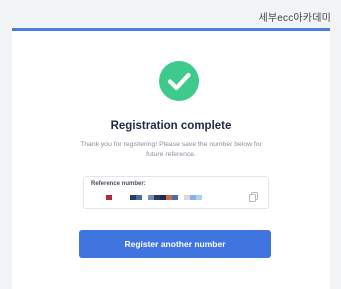  Describe the element at coordinates (199, 197) in the screenshot. I see `redaction-block` at that location.